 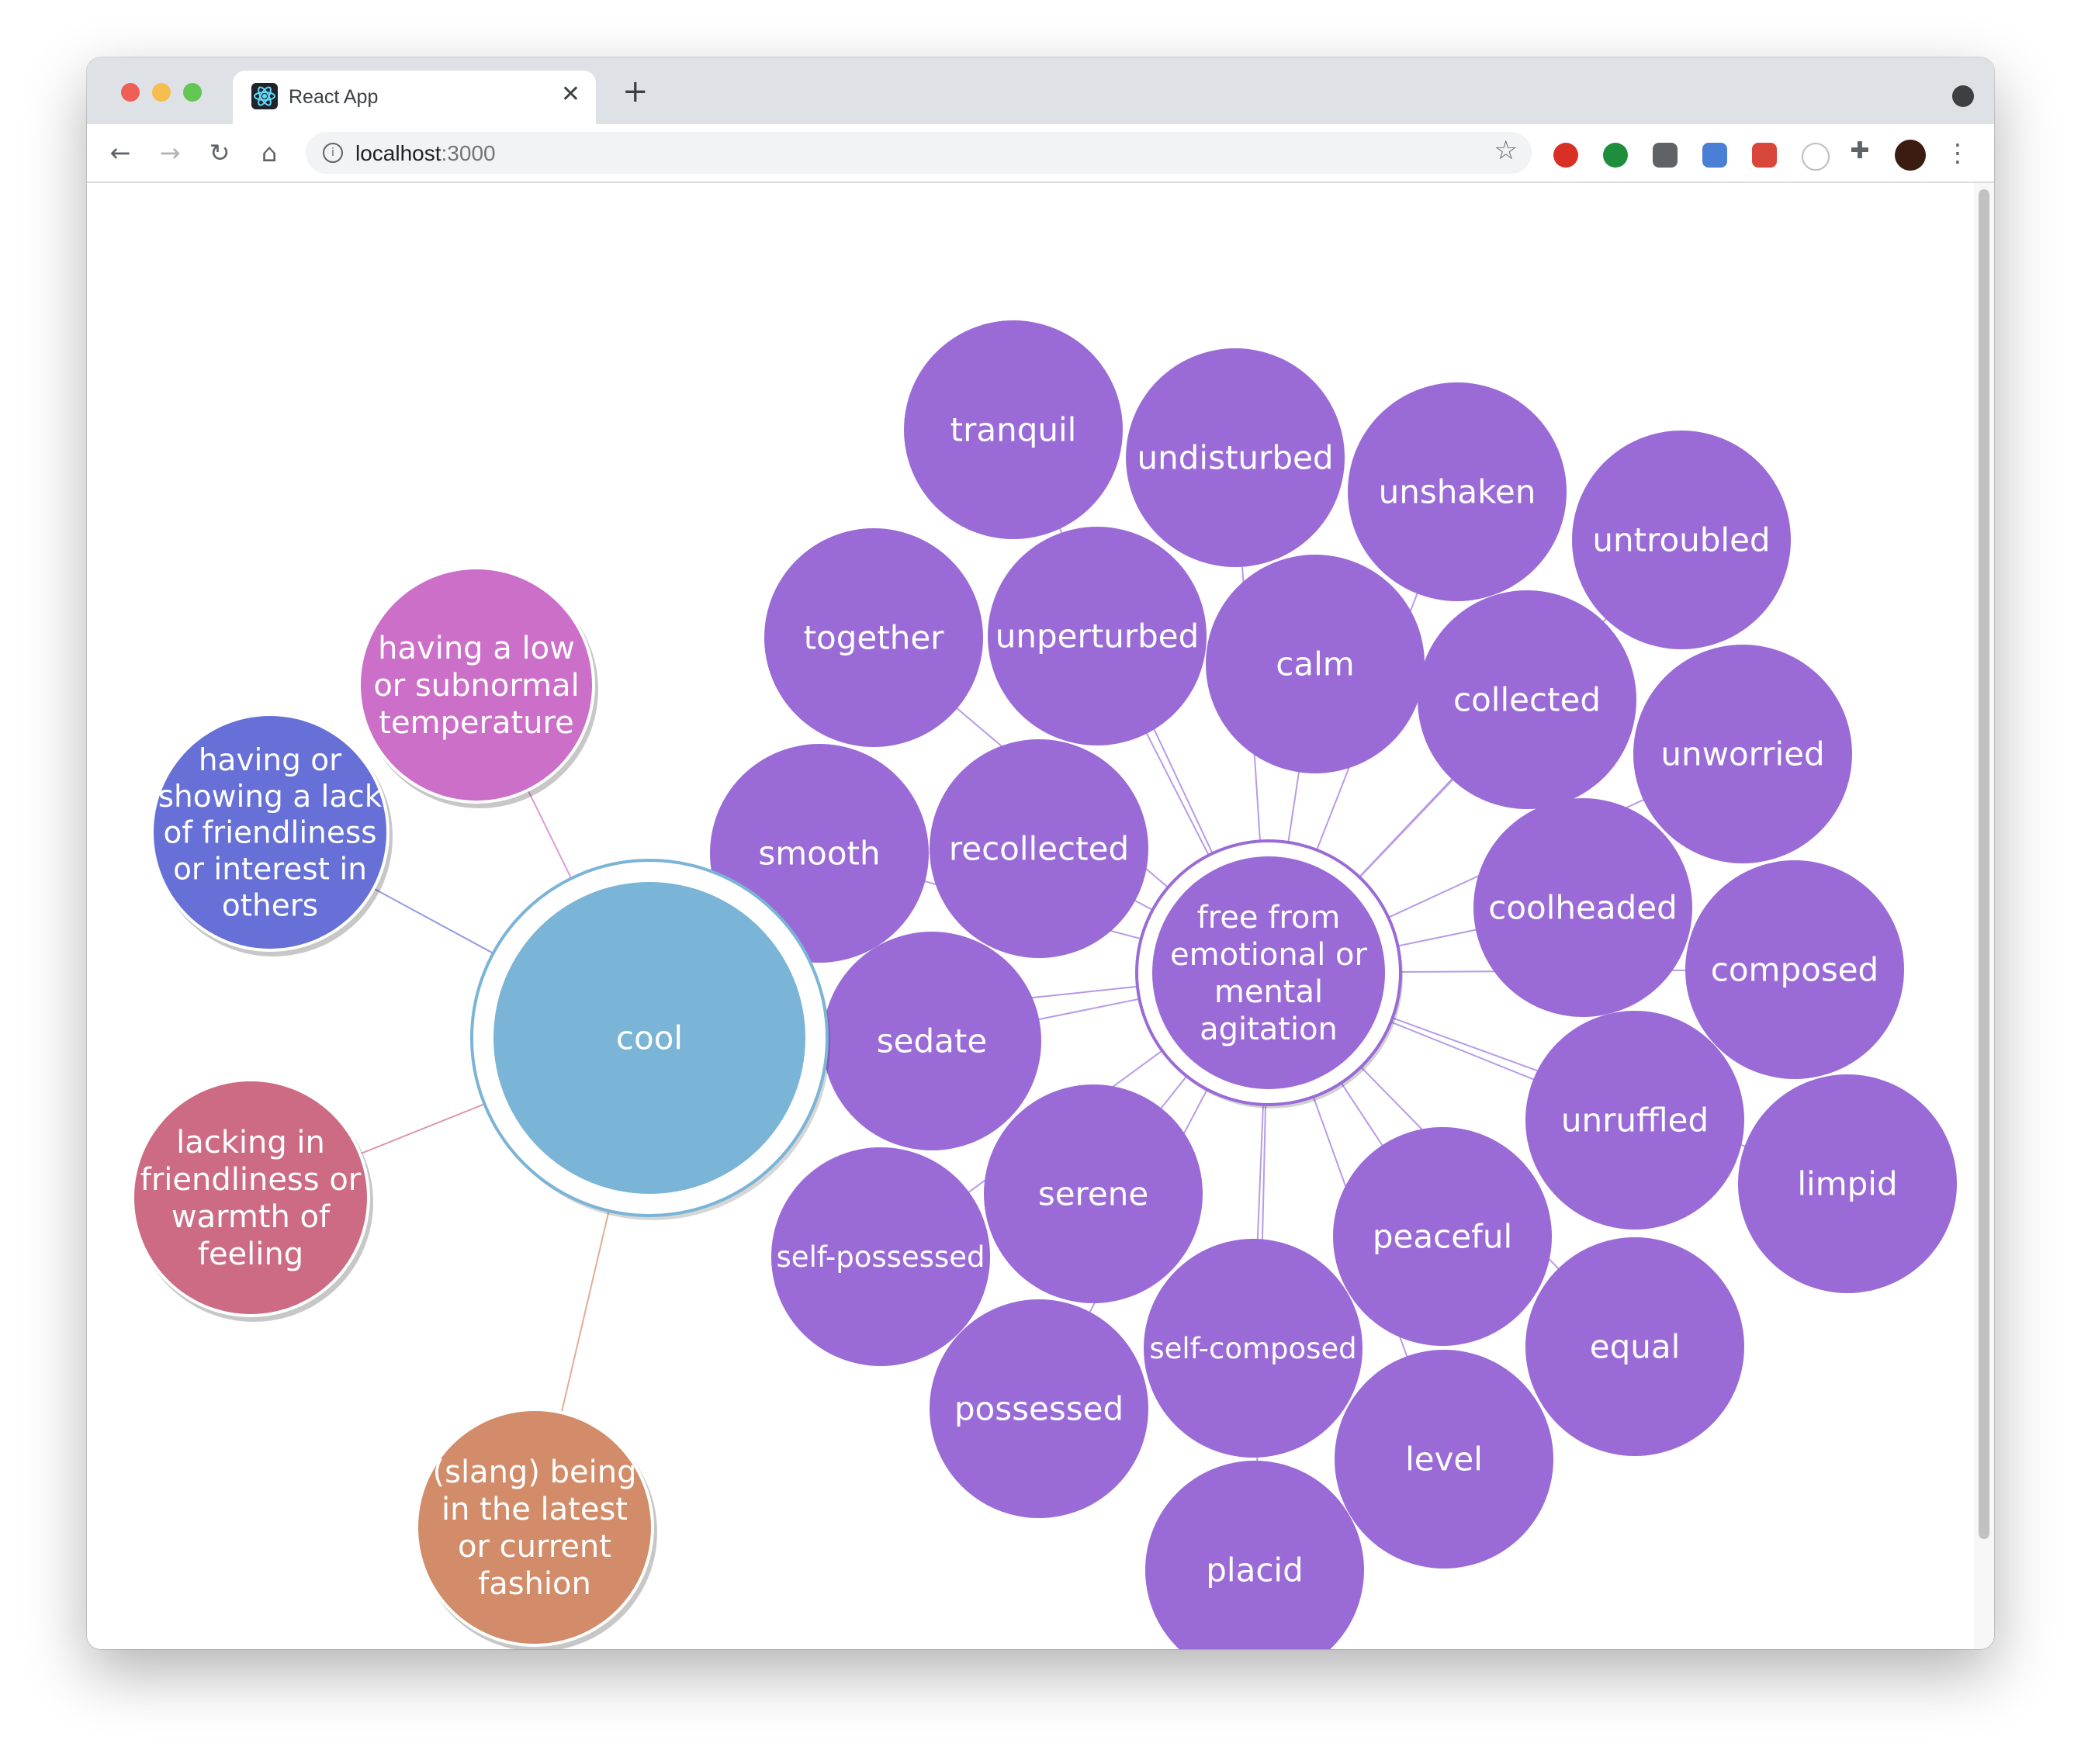 What do you see at coordinates (120, 153) in the screenshot?
I see `back-icon: ←` at bounding box center [120, 153].